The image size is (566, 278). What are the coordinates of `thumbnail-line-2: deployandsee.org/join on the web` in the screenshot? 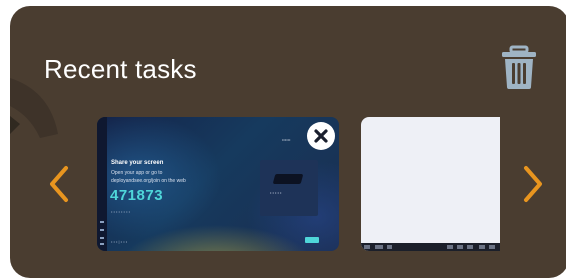 It's located at (148, 181).